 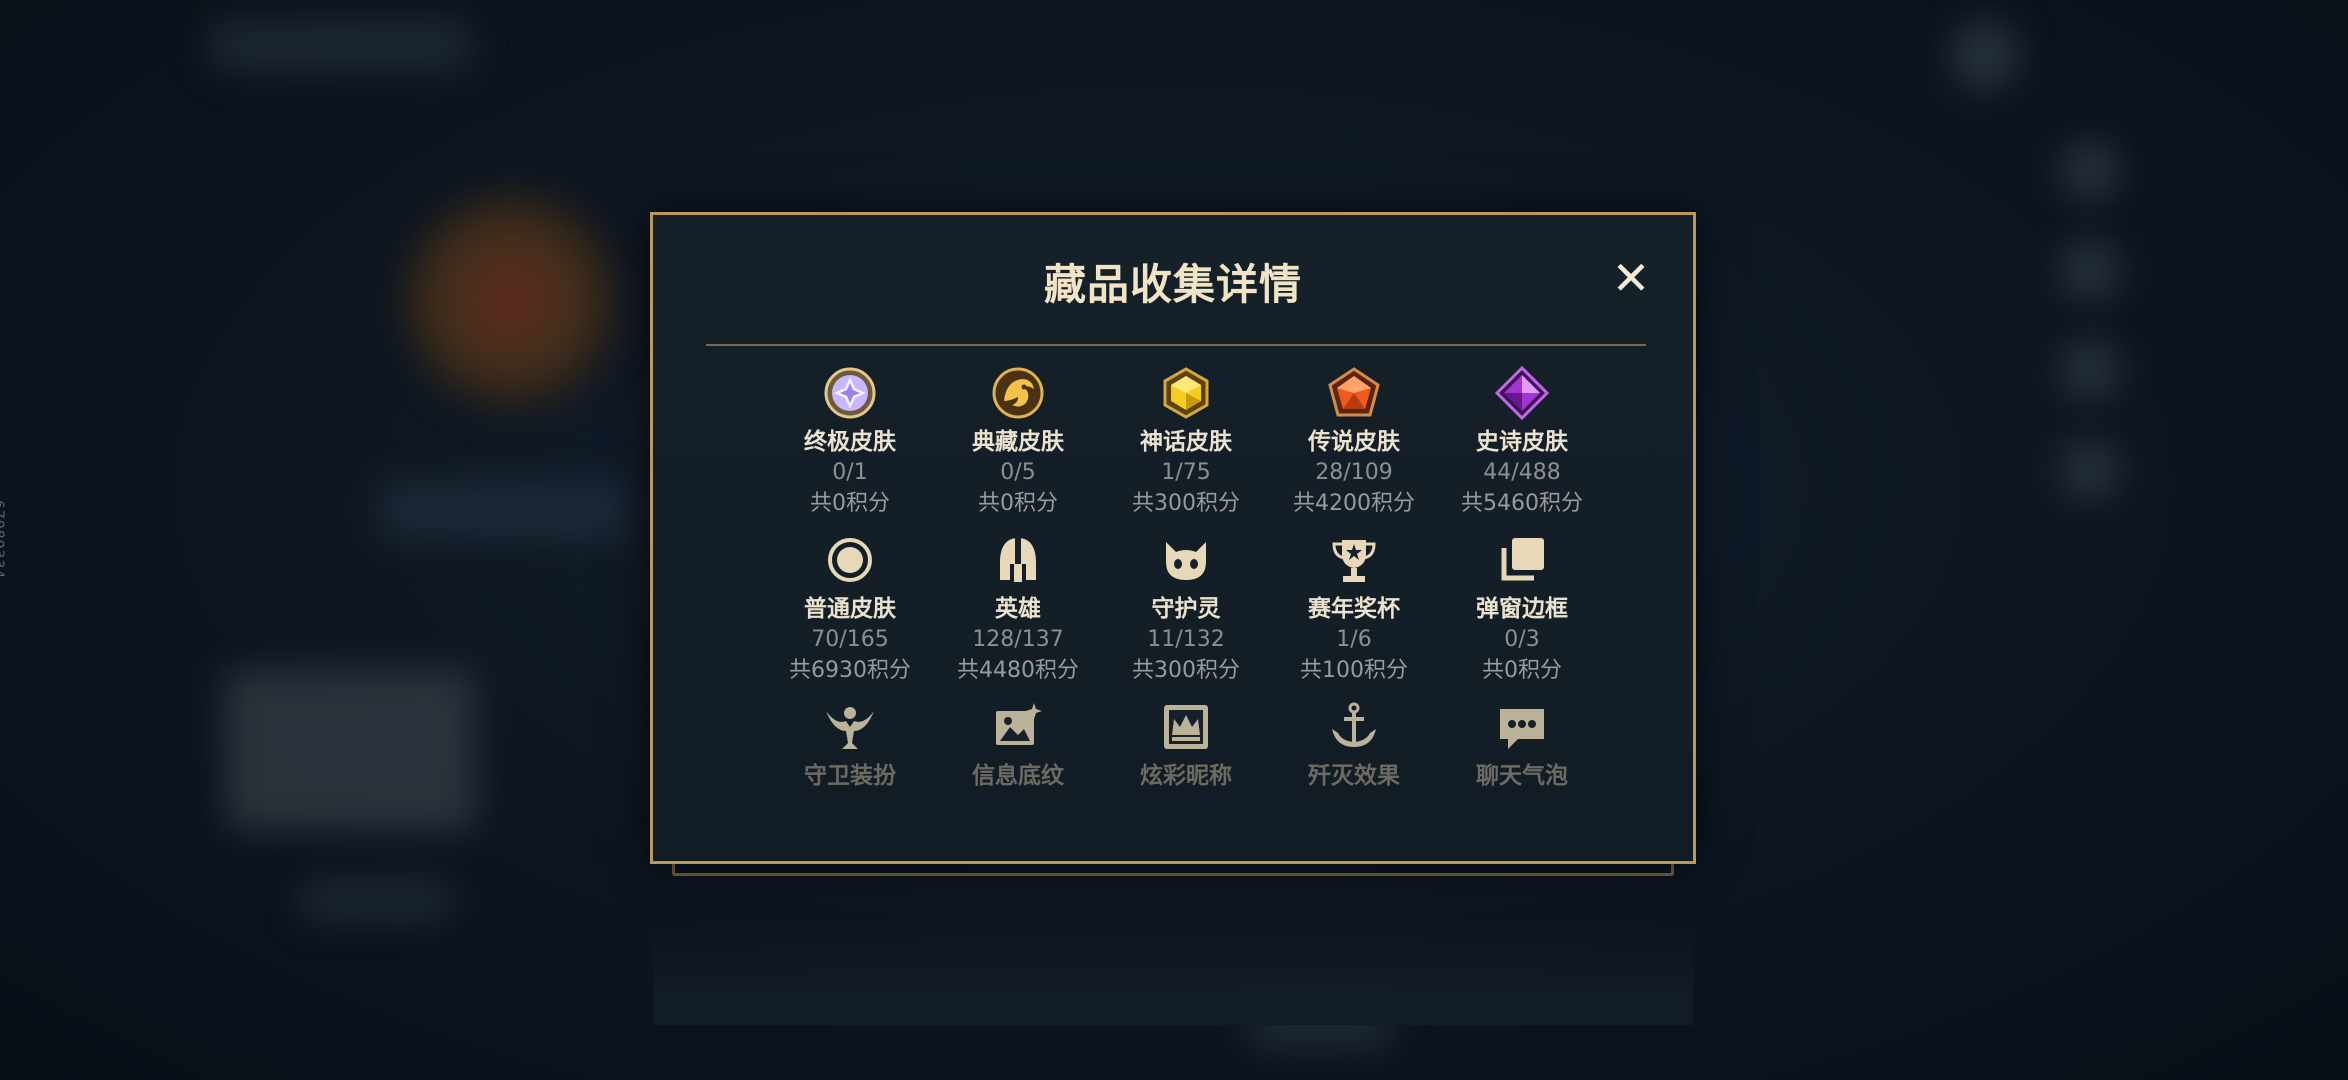 What do you see at coordinates (1018, 727) in the screenshot?
I see `banner-pattern-icon` at bounding box center [1018, 727].